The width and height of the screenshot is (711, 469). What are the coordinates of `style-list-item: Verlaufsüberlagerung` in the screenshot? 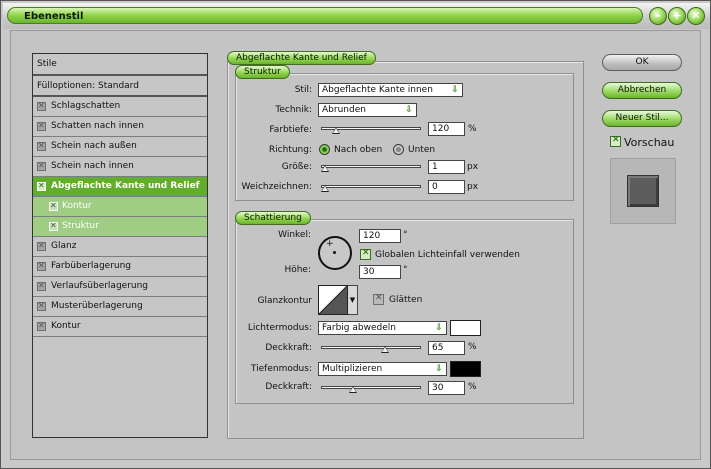 It's located at (120, 287).